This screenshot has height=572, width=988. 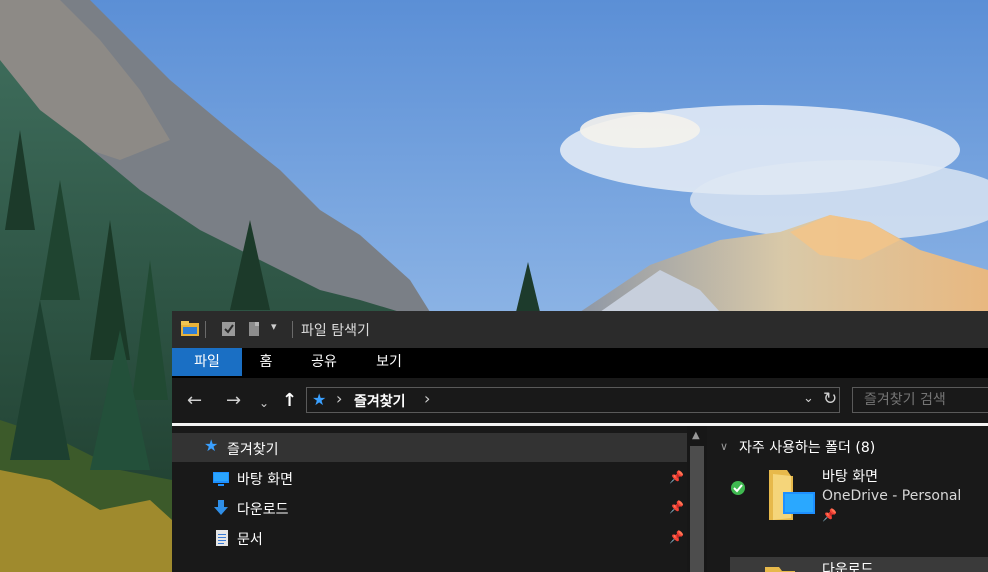 What do you see at coordinates (573, 400) in the screenshot?
I see `address-bar: ★ › 즐겨찾기 › ⌄ ↻` at bounding box center [573, 400].